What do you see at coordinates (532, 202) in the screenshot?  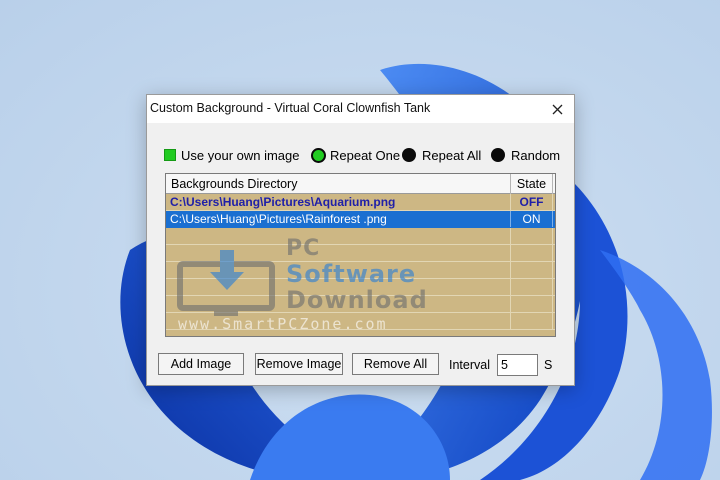 I see `row-state: OFF` at bounding box center [532, 202].